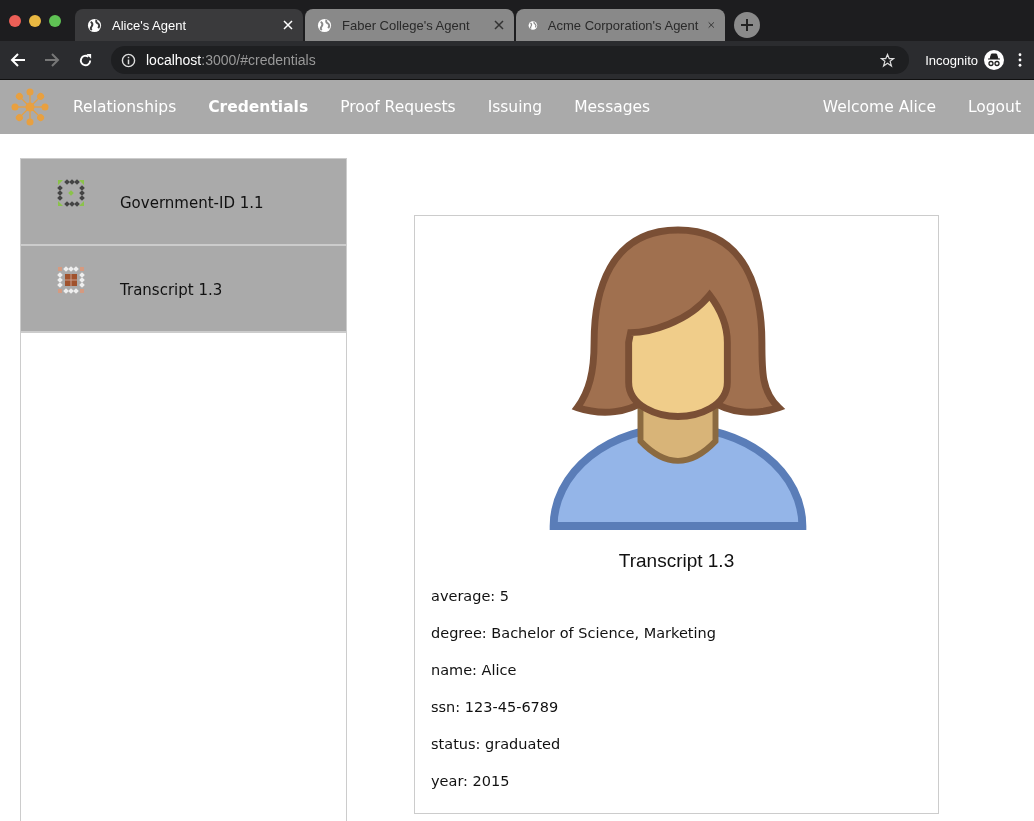 This screenshot has height=821, width=1034. What do you see at coordinates (574, 633) in the screenshot?
I see `attribute-text: degree: Bachelor of Science, Marketing` at bounding box center [574, 633].